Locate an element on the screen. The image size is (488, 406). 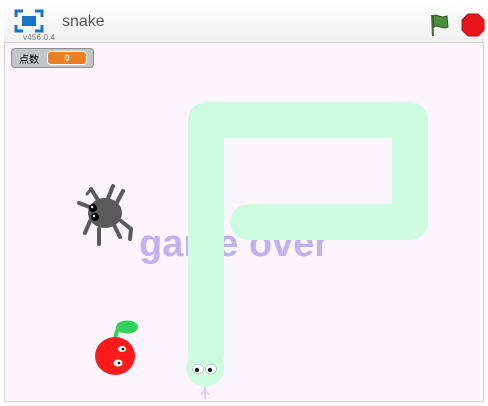
stop-sign-icon is located at coordinates (473, 25).